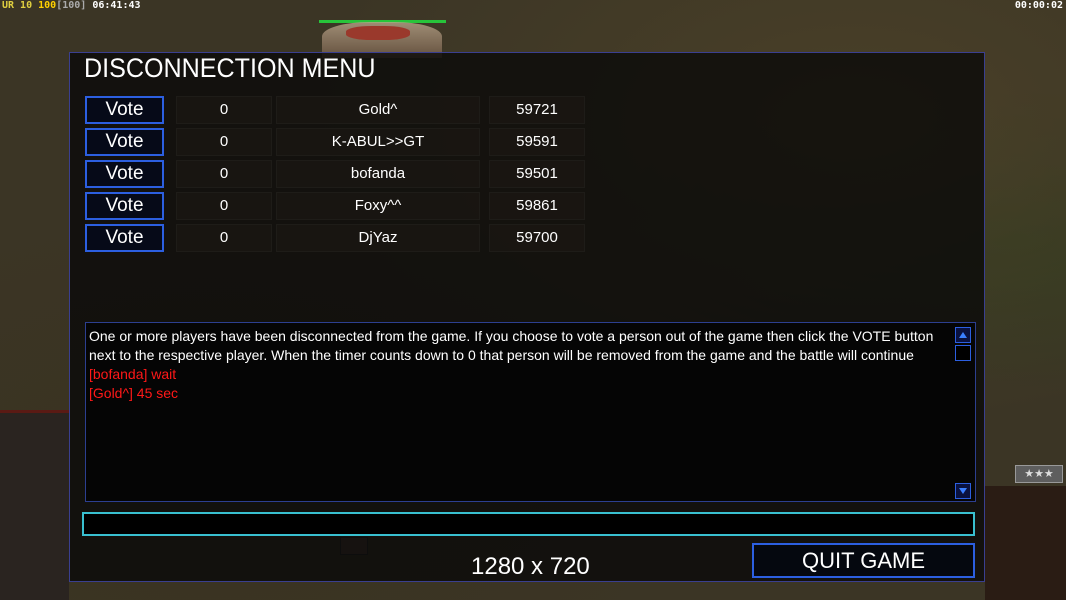 Image resolution: width=1066 pixels, height=600 pixels. I want to click on resource-readout: UR 10 100[100] 06:41:43, so click(71, 5).